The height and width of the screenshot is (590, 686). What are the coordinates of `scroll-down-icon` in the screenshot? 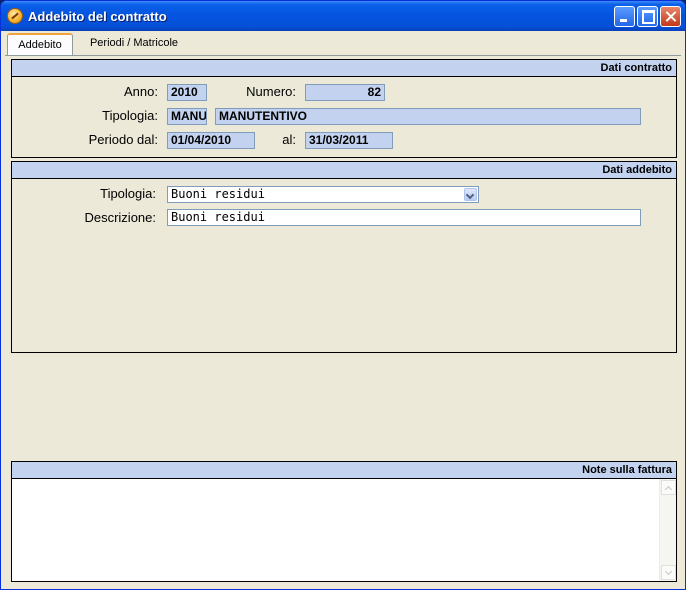 It's located at (668, 572).